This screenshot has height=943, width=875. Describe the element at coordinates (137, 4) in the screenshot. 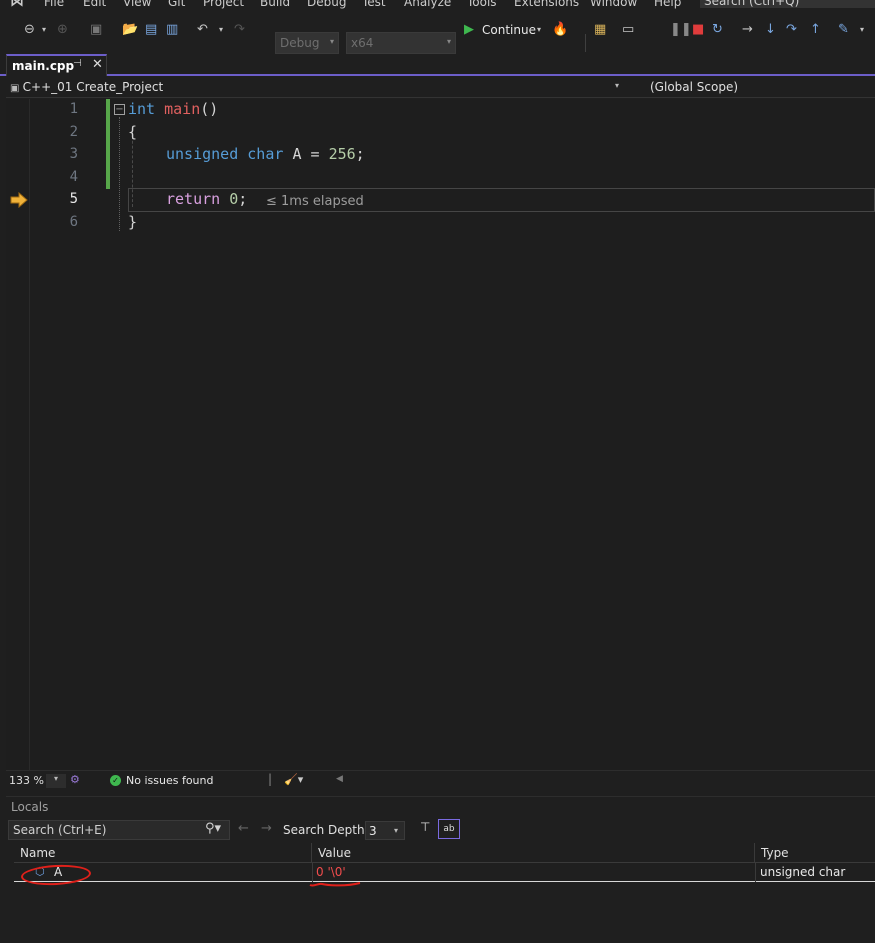

I see `menu-view: View` at that location.